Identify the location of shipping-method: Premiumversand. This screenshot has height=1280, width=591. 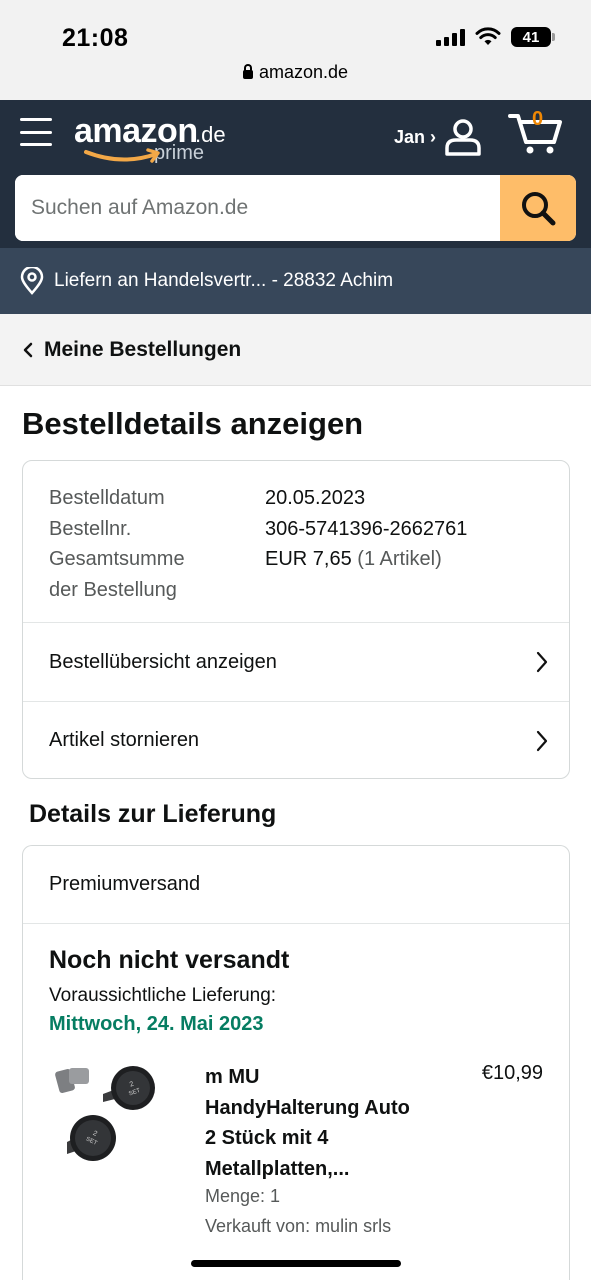
(296, 885).